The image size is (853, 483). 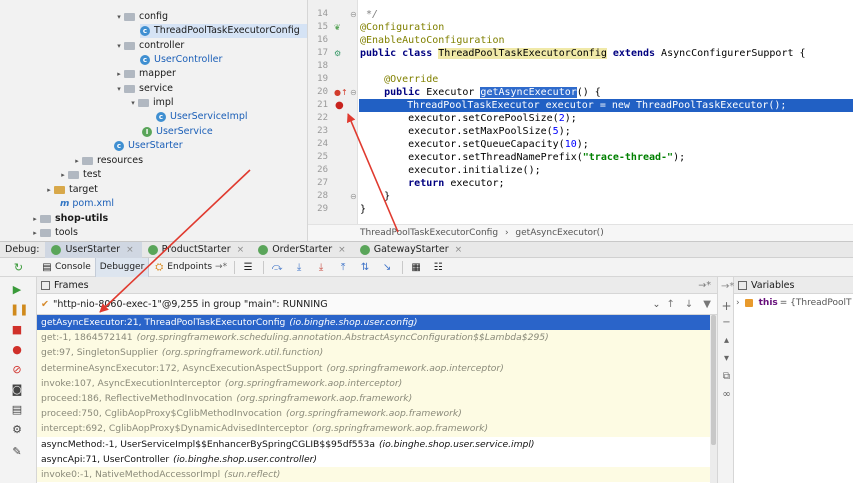 I want to click on chevron-down-icon: ▾, so click(x=133, y=103).